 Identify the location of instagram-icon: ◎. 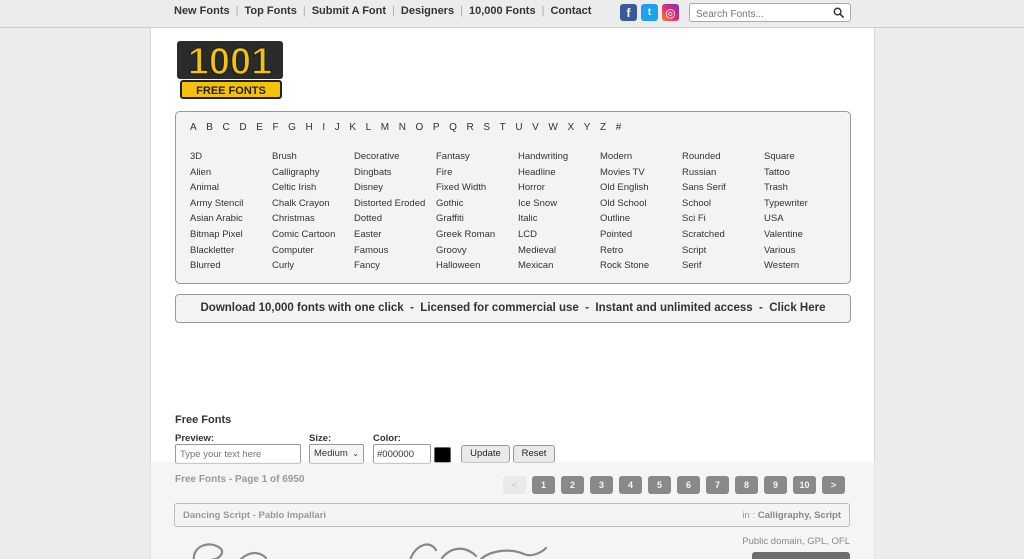
(670, 12).